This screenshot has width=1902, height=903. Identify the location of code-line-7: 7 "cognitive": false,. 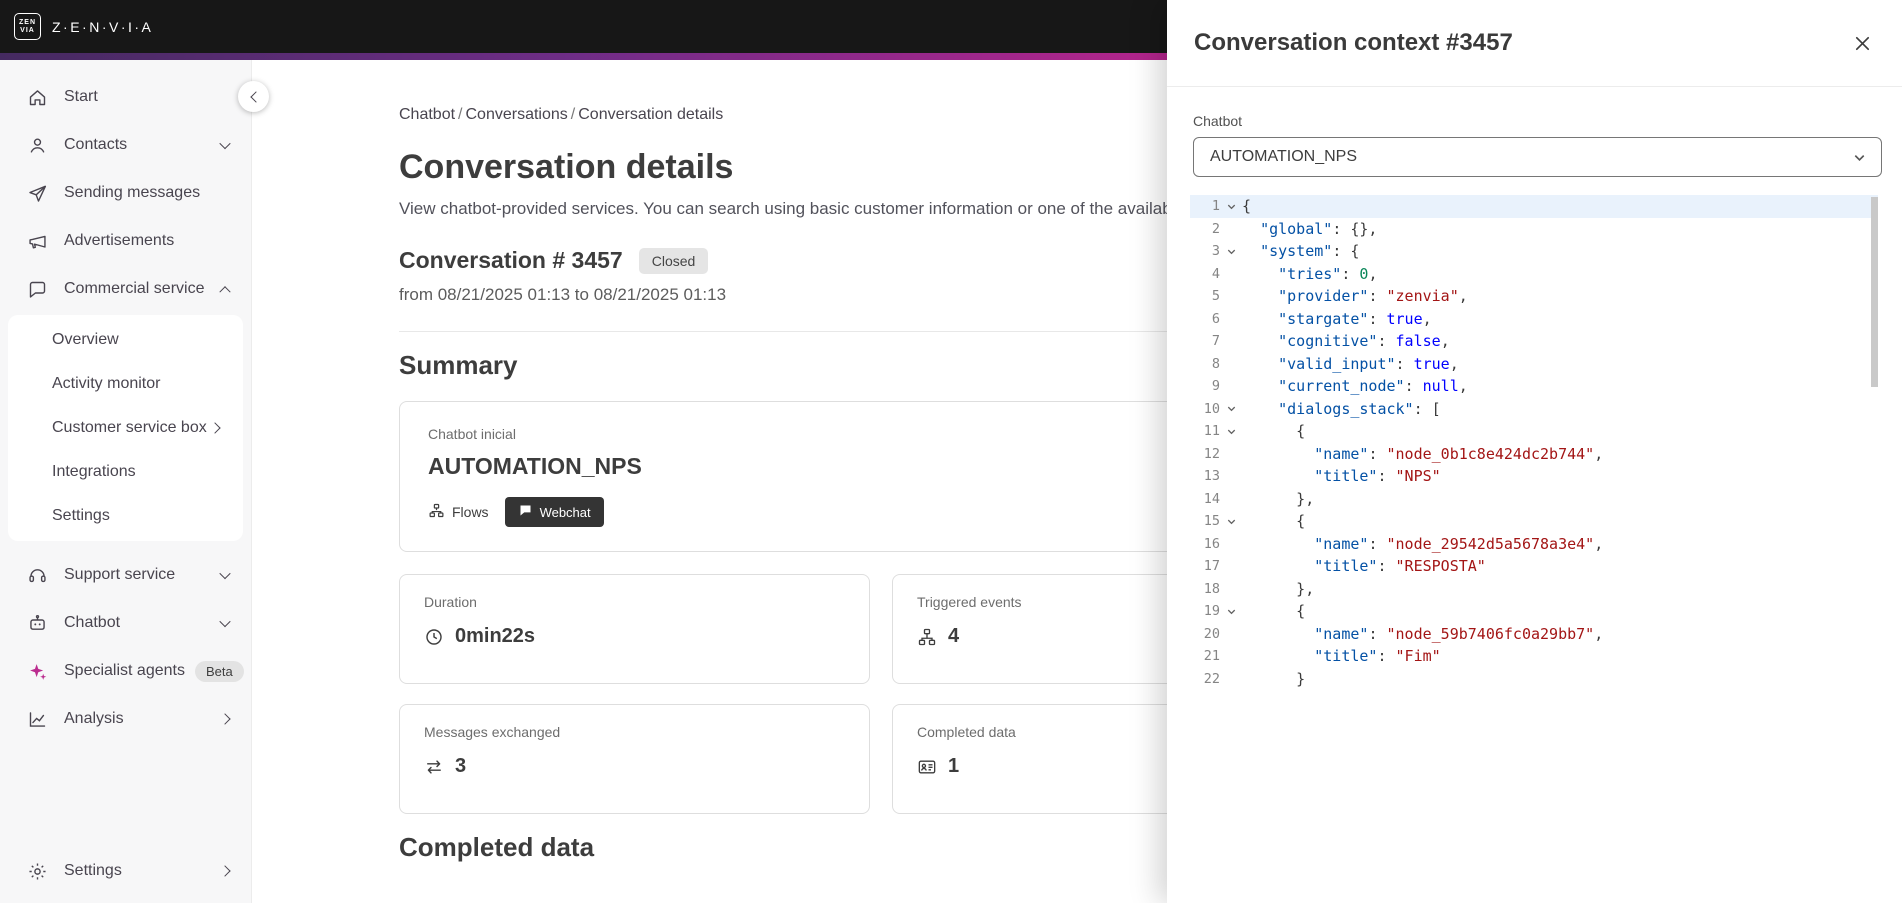
(1534, 341).